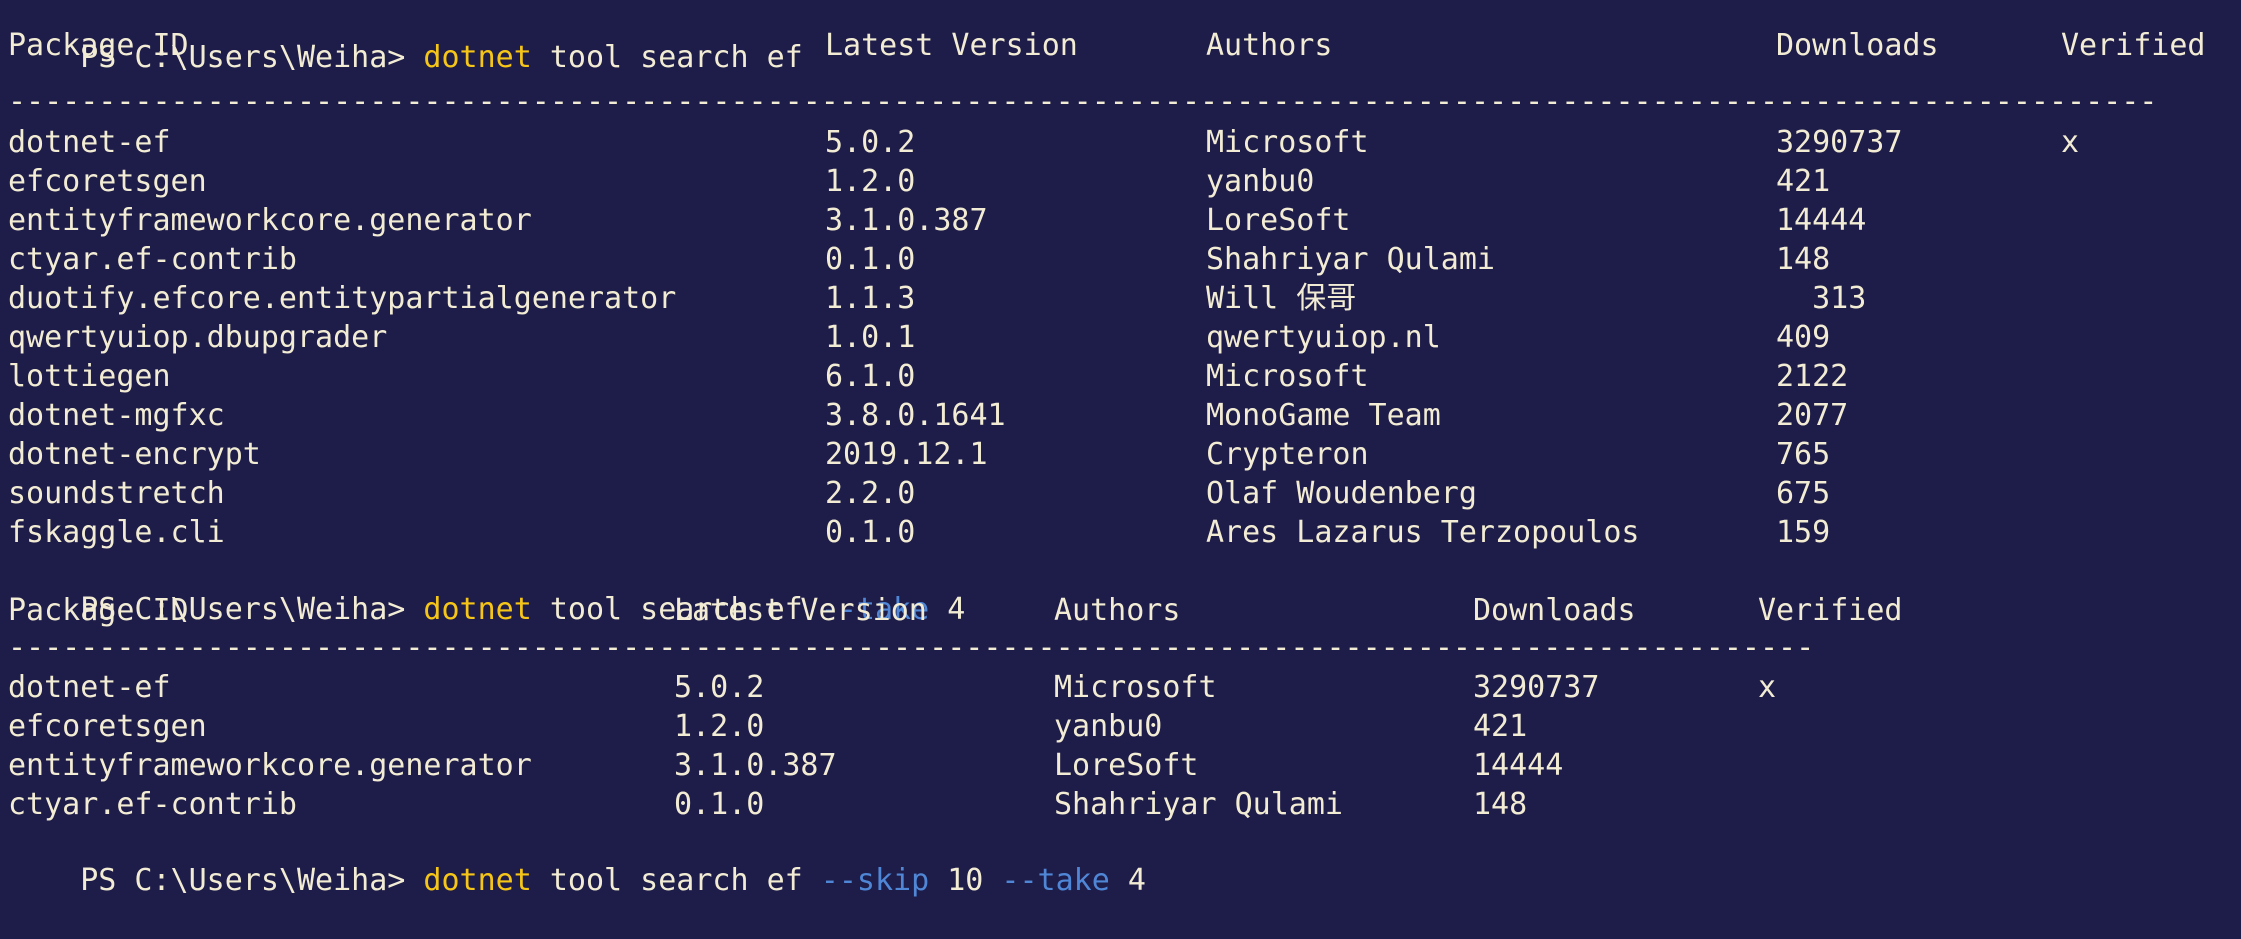 The height and width of the screenshot is (939, 2241). I want to click on cell-package-id: dotnet-encrypt, so click(134, 454).